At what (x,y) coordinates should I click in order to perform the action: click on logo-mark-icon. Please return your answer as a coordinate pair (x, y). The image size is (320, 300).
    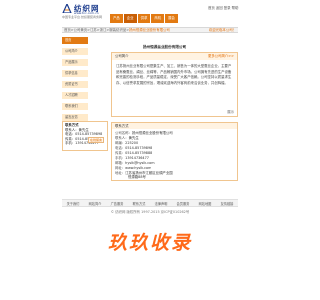
    Looking at the image, I should click on (67, 8).